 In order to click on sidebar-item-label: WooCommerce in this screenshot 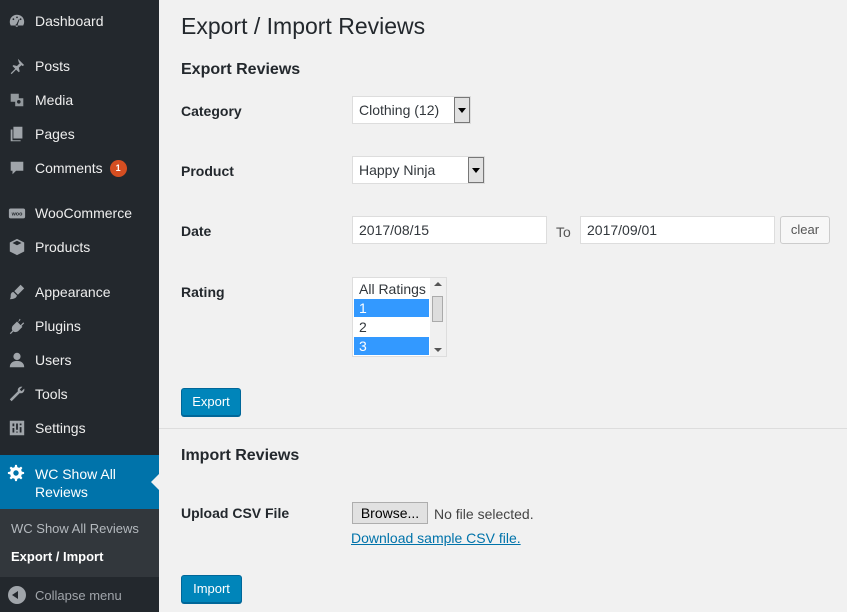, I will do `click(83, 213)`.